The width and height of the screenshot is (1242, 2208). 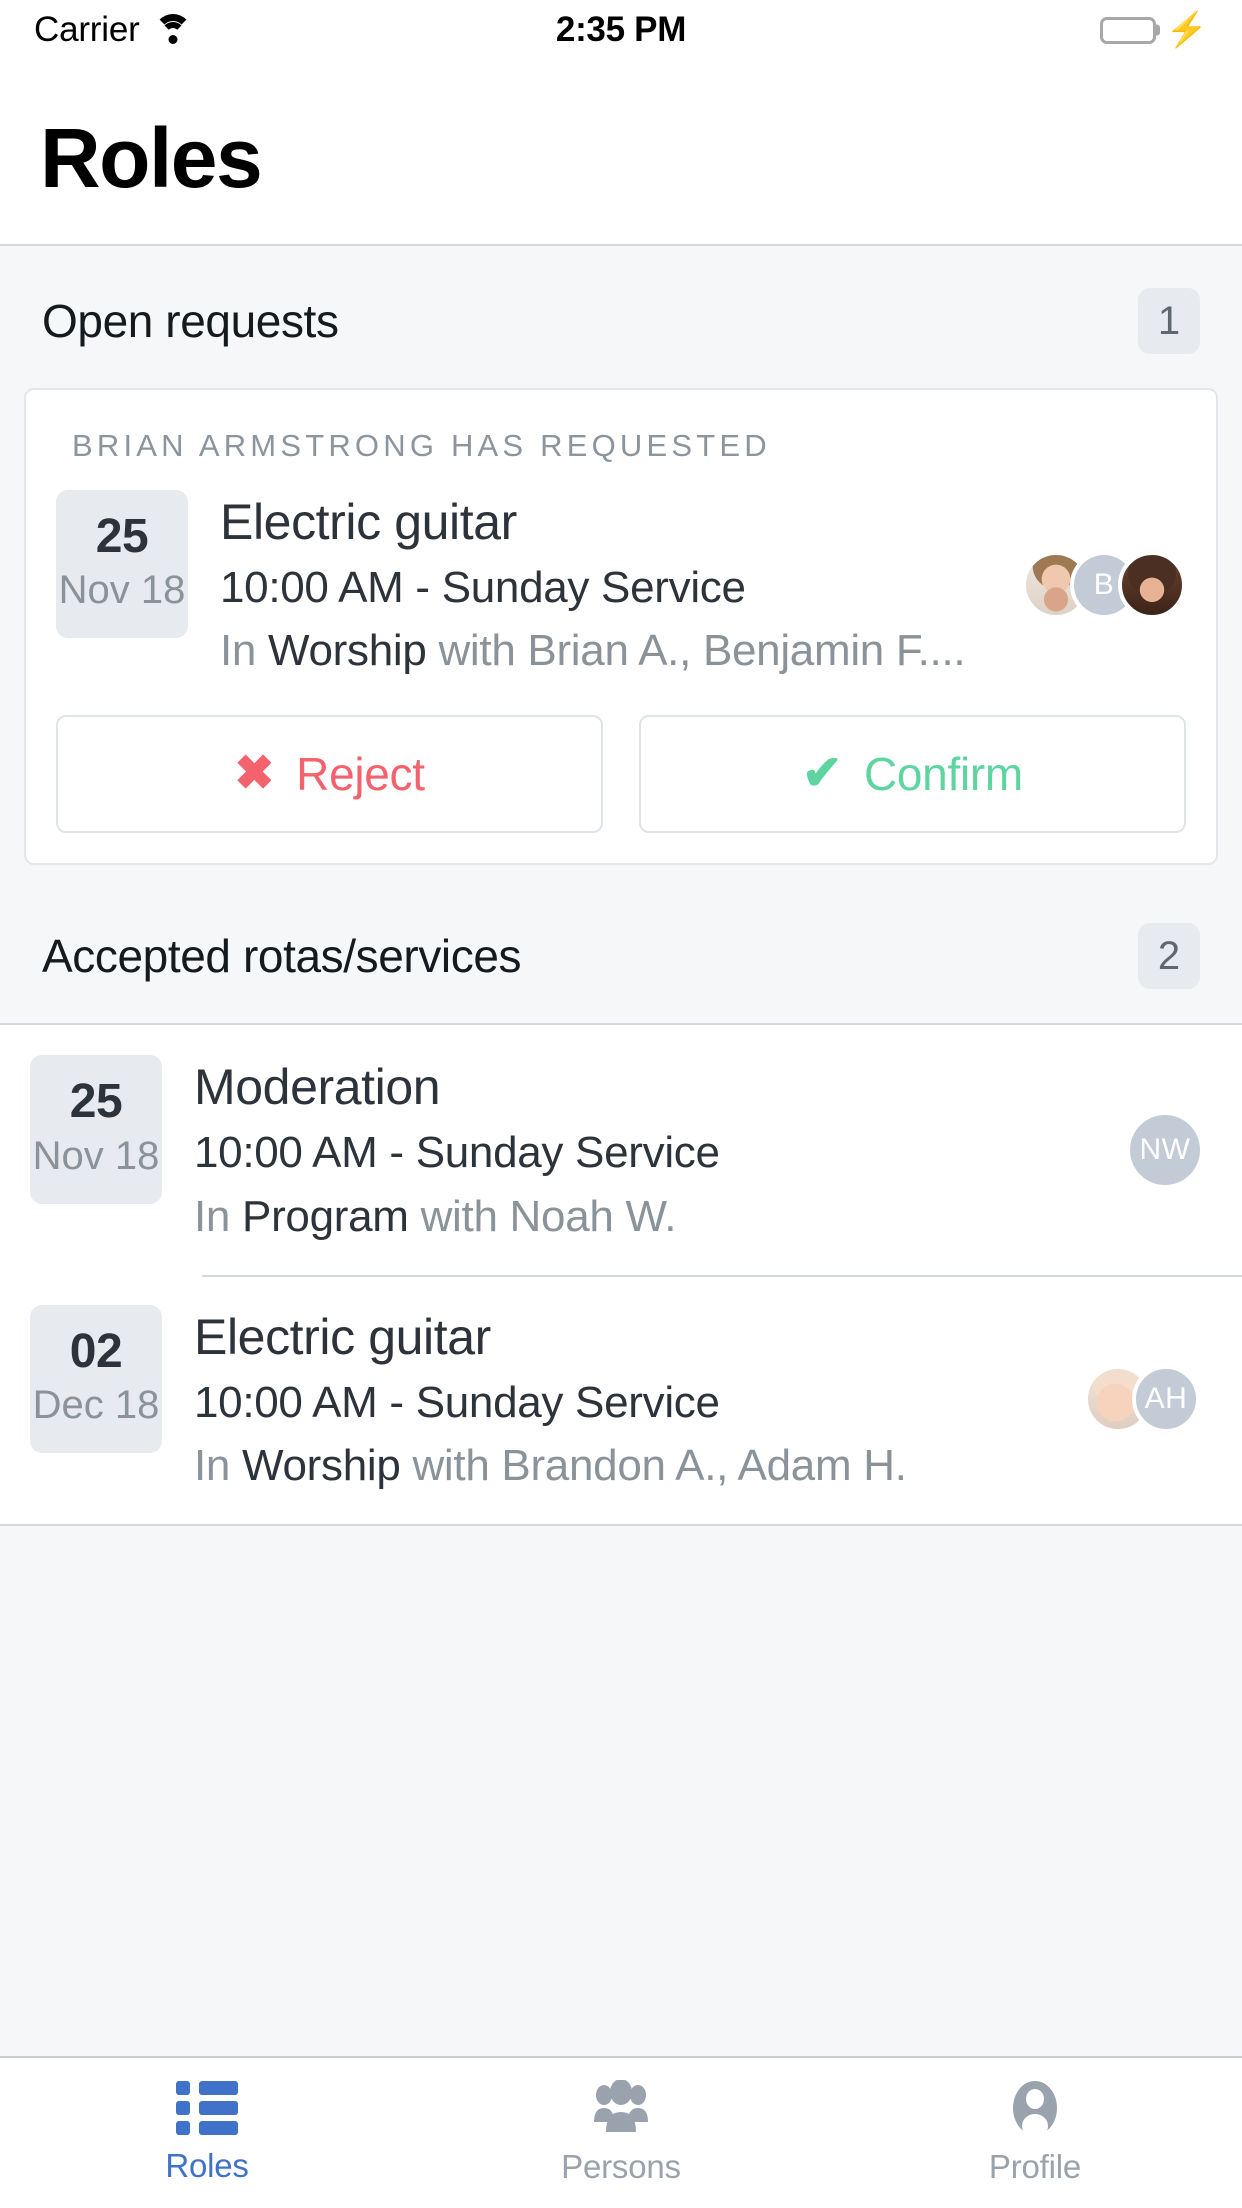 I want to click on tab-persons-label: Persons, so click(x=621, y=2166).